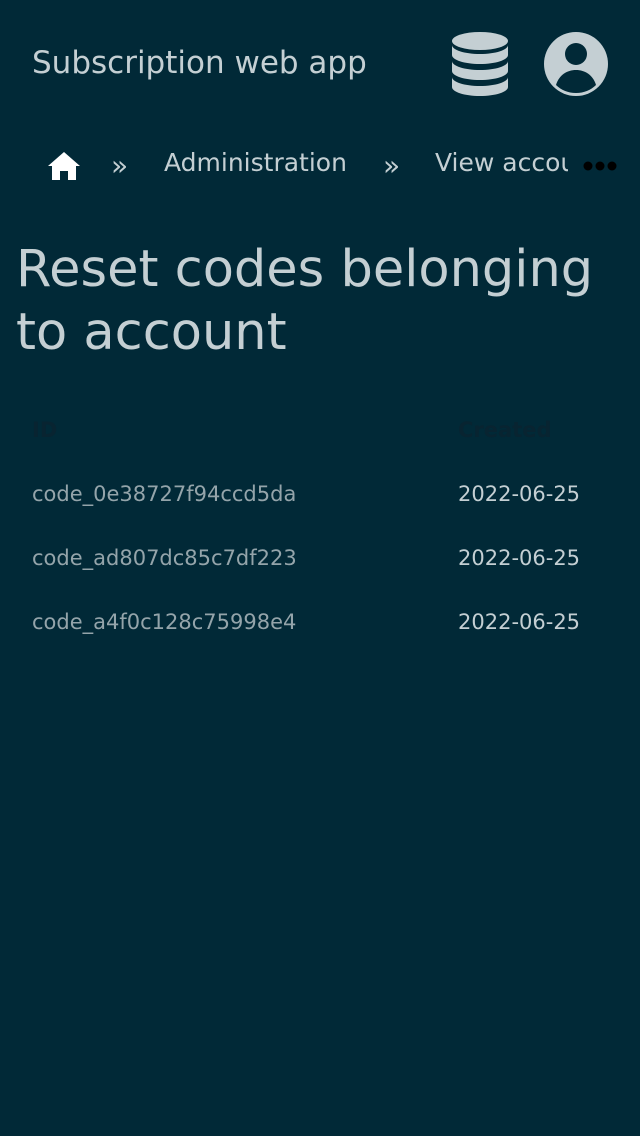 Image resolution: width=640 pixels, height=1136 pixels. I want to click on breadcrumb-item-clip: View account, so click(501, 164).